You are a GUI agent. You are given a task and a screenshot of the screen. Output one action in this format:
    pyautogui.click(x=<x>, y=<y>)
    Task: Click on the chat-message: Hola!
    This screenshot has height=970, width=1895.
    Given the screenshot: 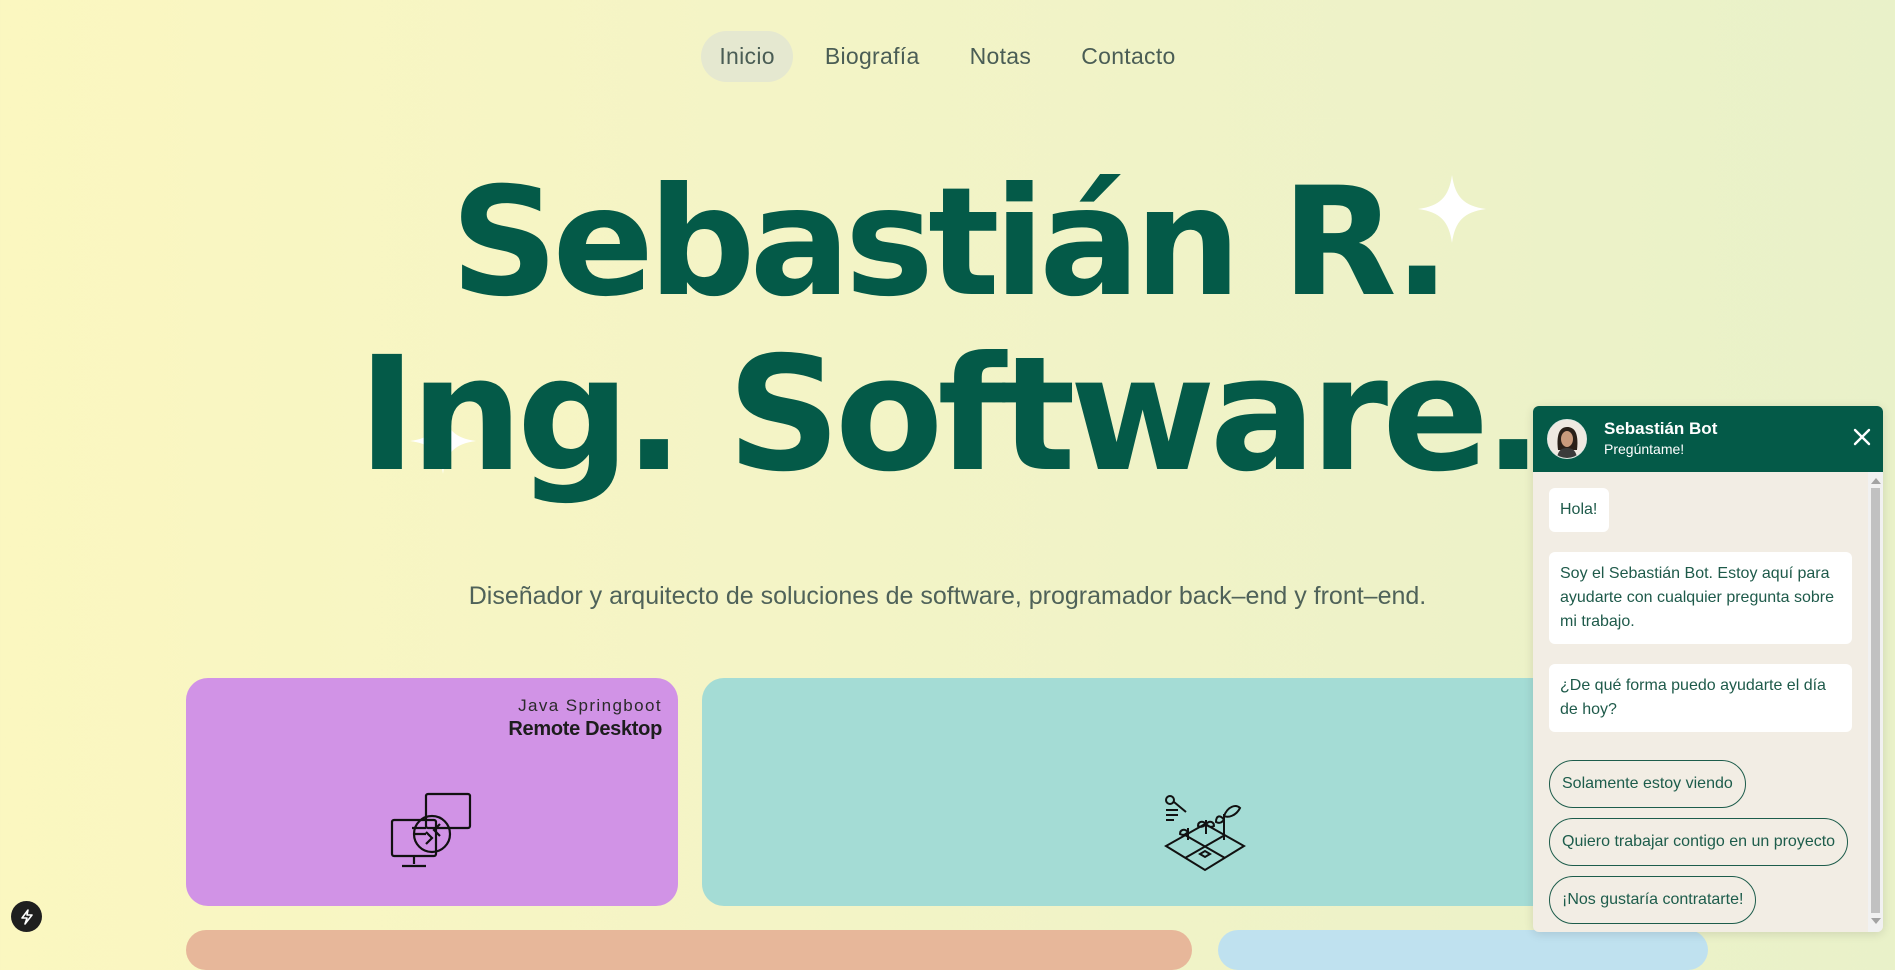 What is the action you would take?
    pyautogui.click(x=1579, y=510)
    